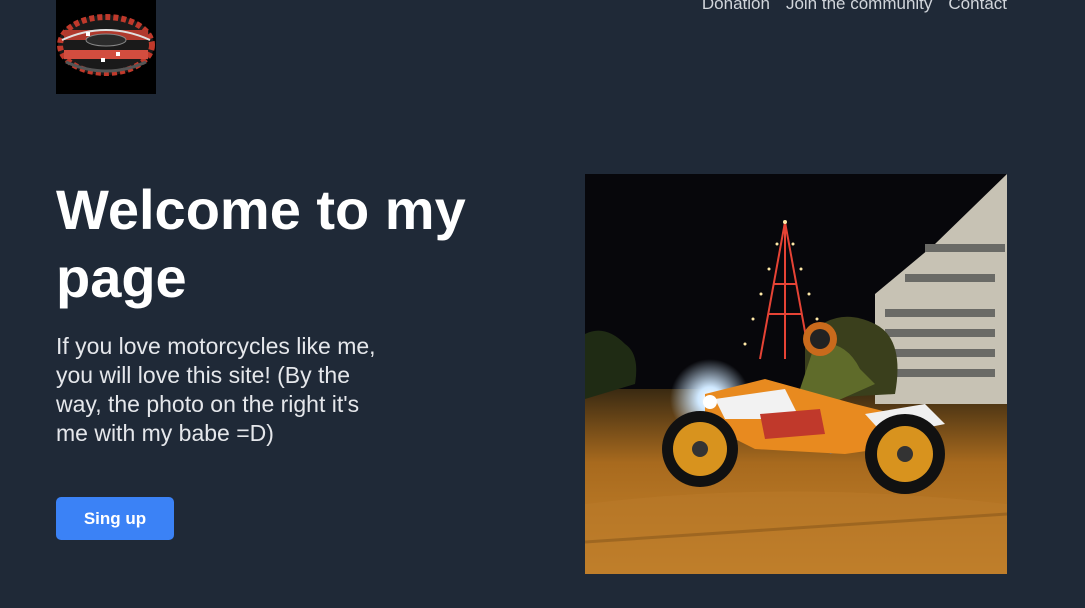  I want to click on nav-donation-link: Donation, so click(736, 7).